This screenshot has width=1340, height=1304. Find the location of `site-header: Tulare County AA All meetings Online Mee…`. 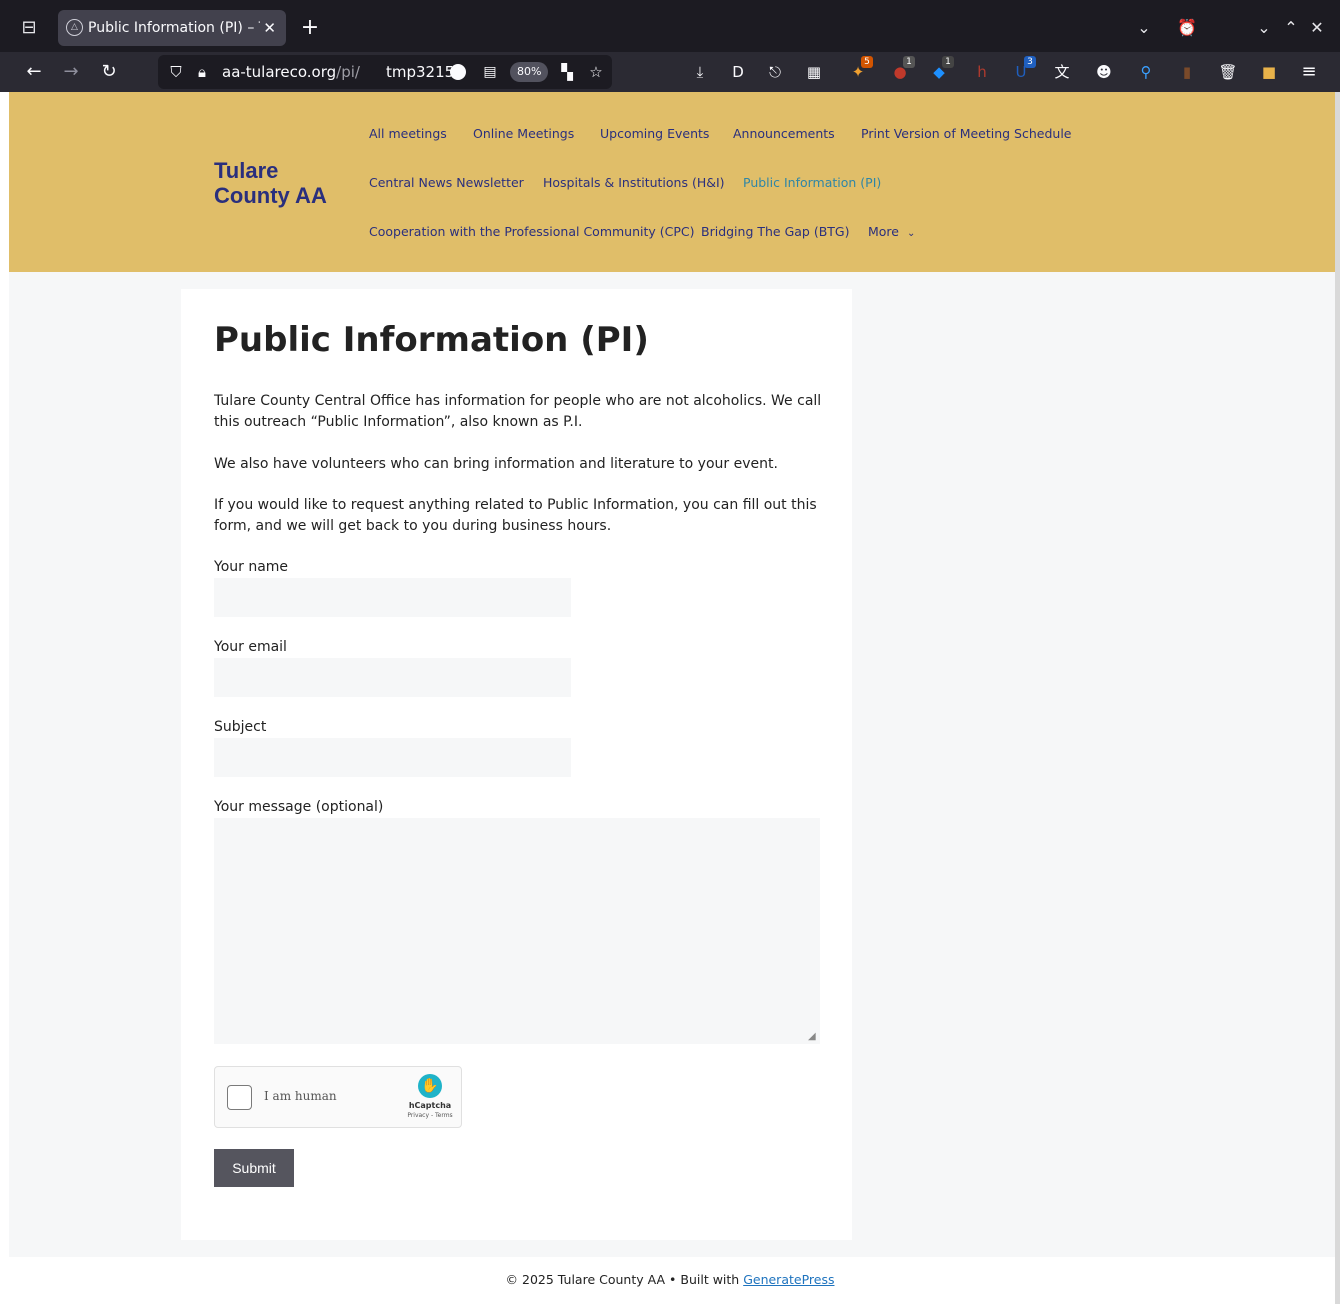

site-header: Tulare County AA All meetings Online Mee… is located at coordinates (672, 182).